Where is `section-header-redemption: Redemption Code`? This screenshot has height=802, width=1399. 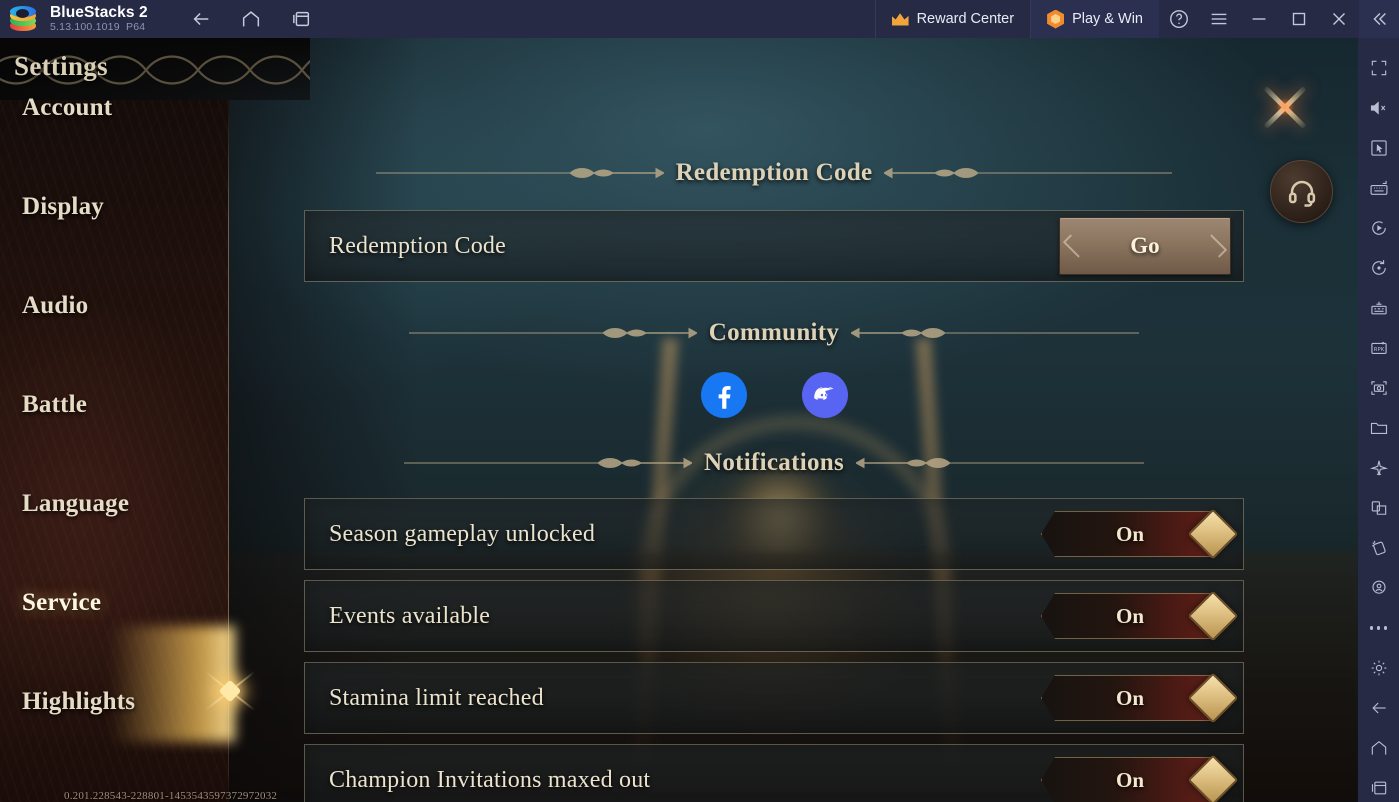
section-header-redemption: Redemption Code is located at coordinates (774, 173).